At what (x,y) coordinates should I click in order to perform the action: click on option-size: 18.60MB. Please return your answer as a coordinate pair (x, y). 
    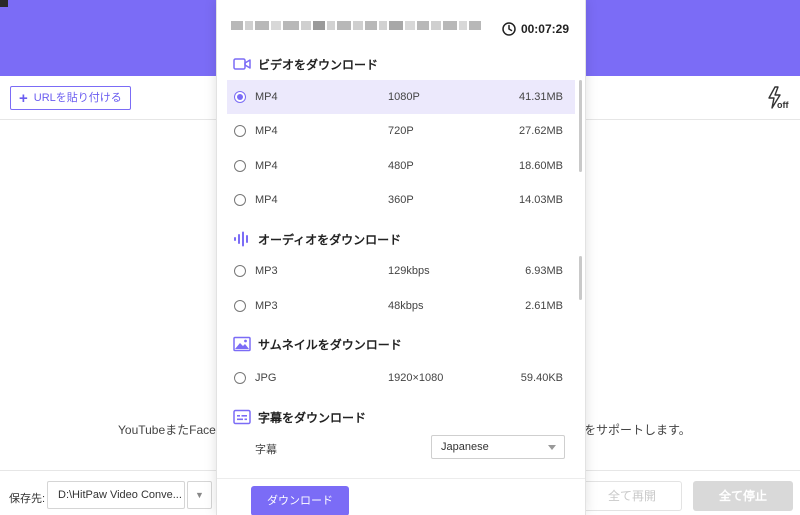
    Looking at the image, I should click on (540, 166).